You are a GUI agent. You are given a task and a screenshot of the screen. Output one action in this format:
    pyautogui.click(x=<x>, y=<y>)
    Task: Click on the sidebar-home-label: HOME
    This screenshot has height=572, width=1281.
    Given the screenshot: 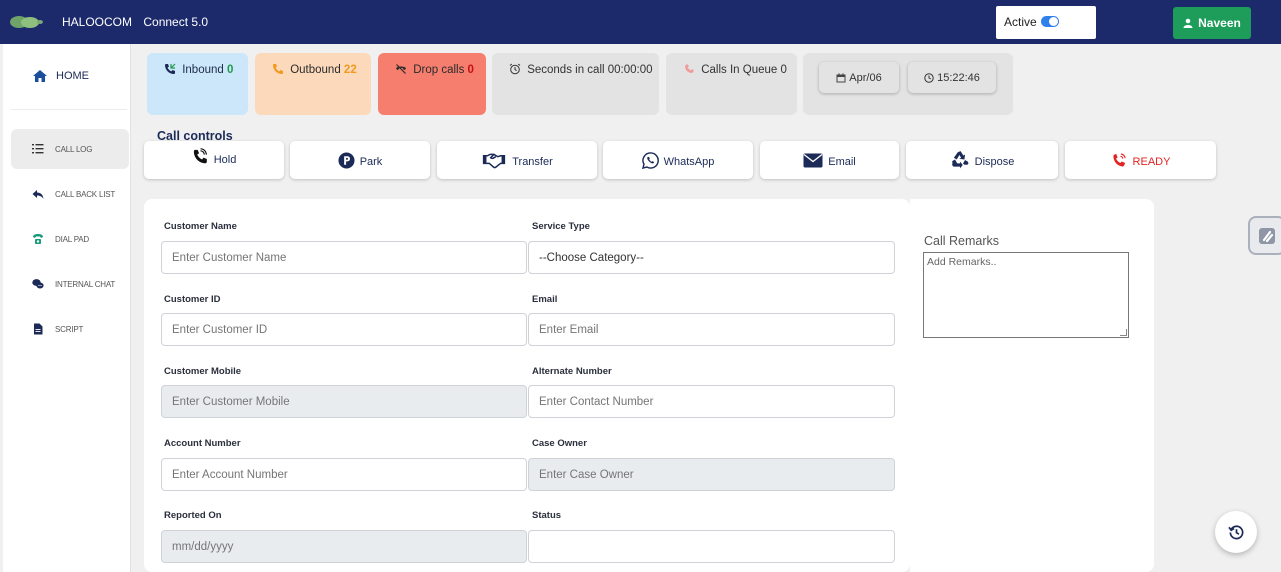 What is the action you would take?
    pyautogui.click(x=72, y=76)
    